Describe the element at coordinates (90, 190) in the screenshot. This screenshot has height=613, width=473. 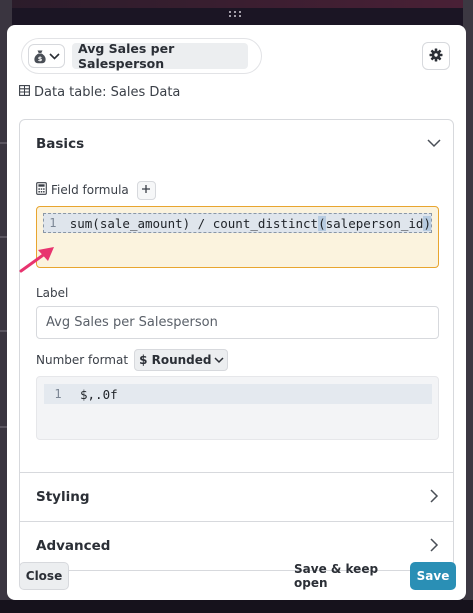
I see `field-formula-text: Field formula` at that location.